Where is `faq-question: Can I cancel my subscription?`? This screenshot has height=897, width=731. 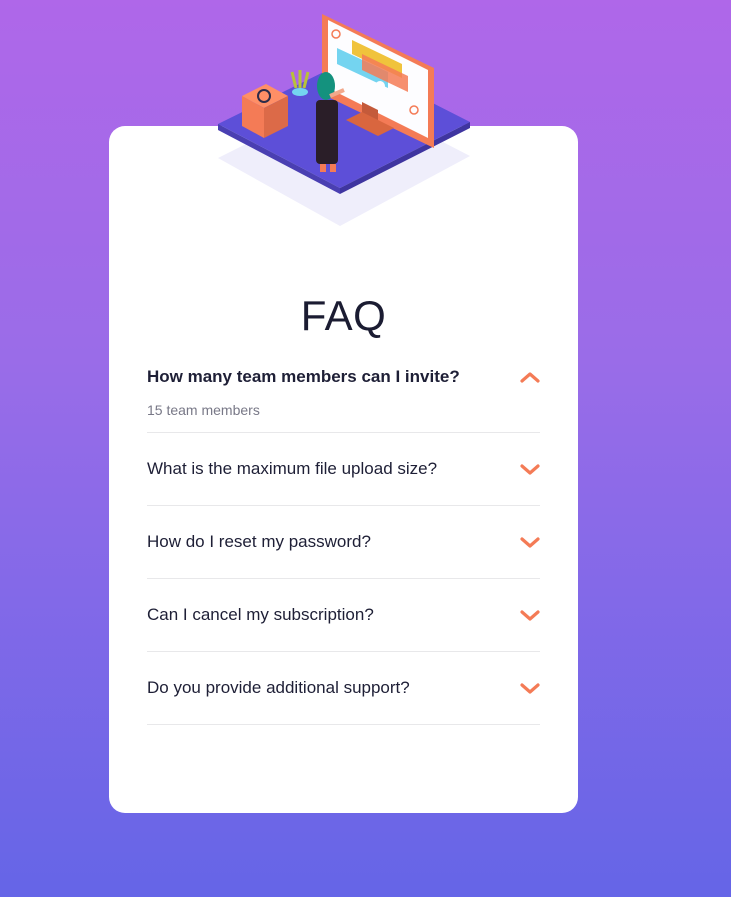 faq-question: Can I cancel my subscription? is located at coordinates (260, 615).